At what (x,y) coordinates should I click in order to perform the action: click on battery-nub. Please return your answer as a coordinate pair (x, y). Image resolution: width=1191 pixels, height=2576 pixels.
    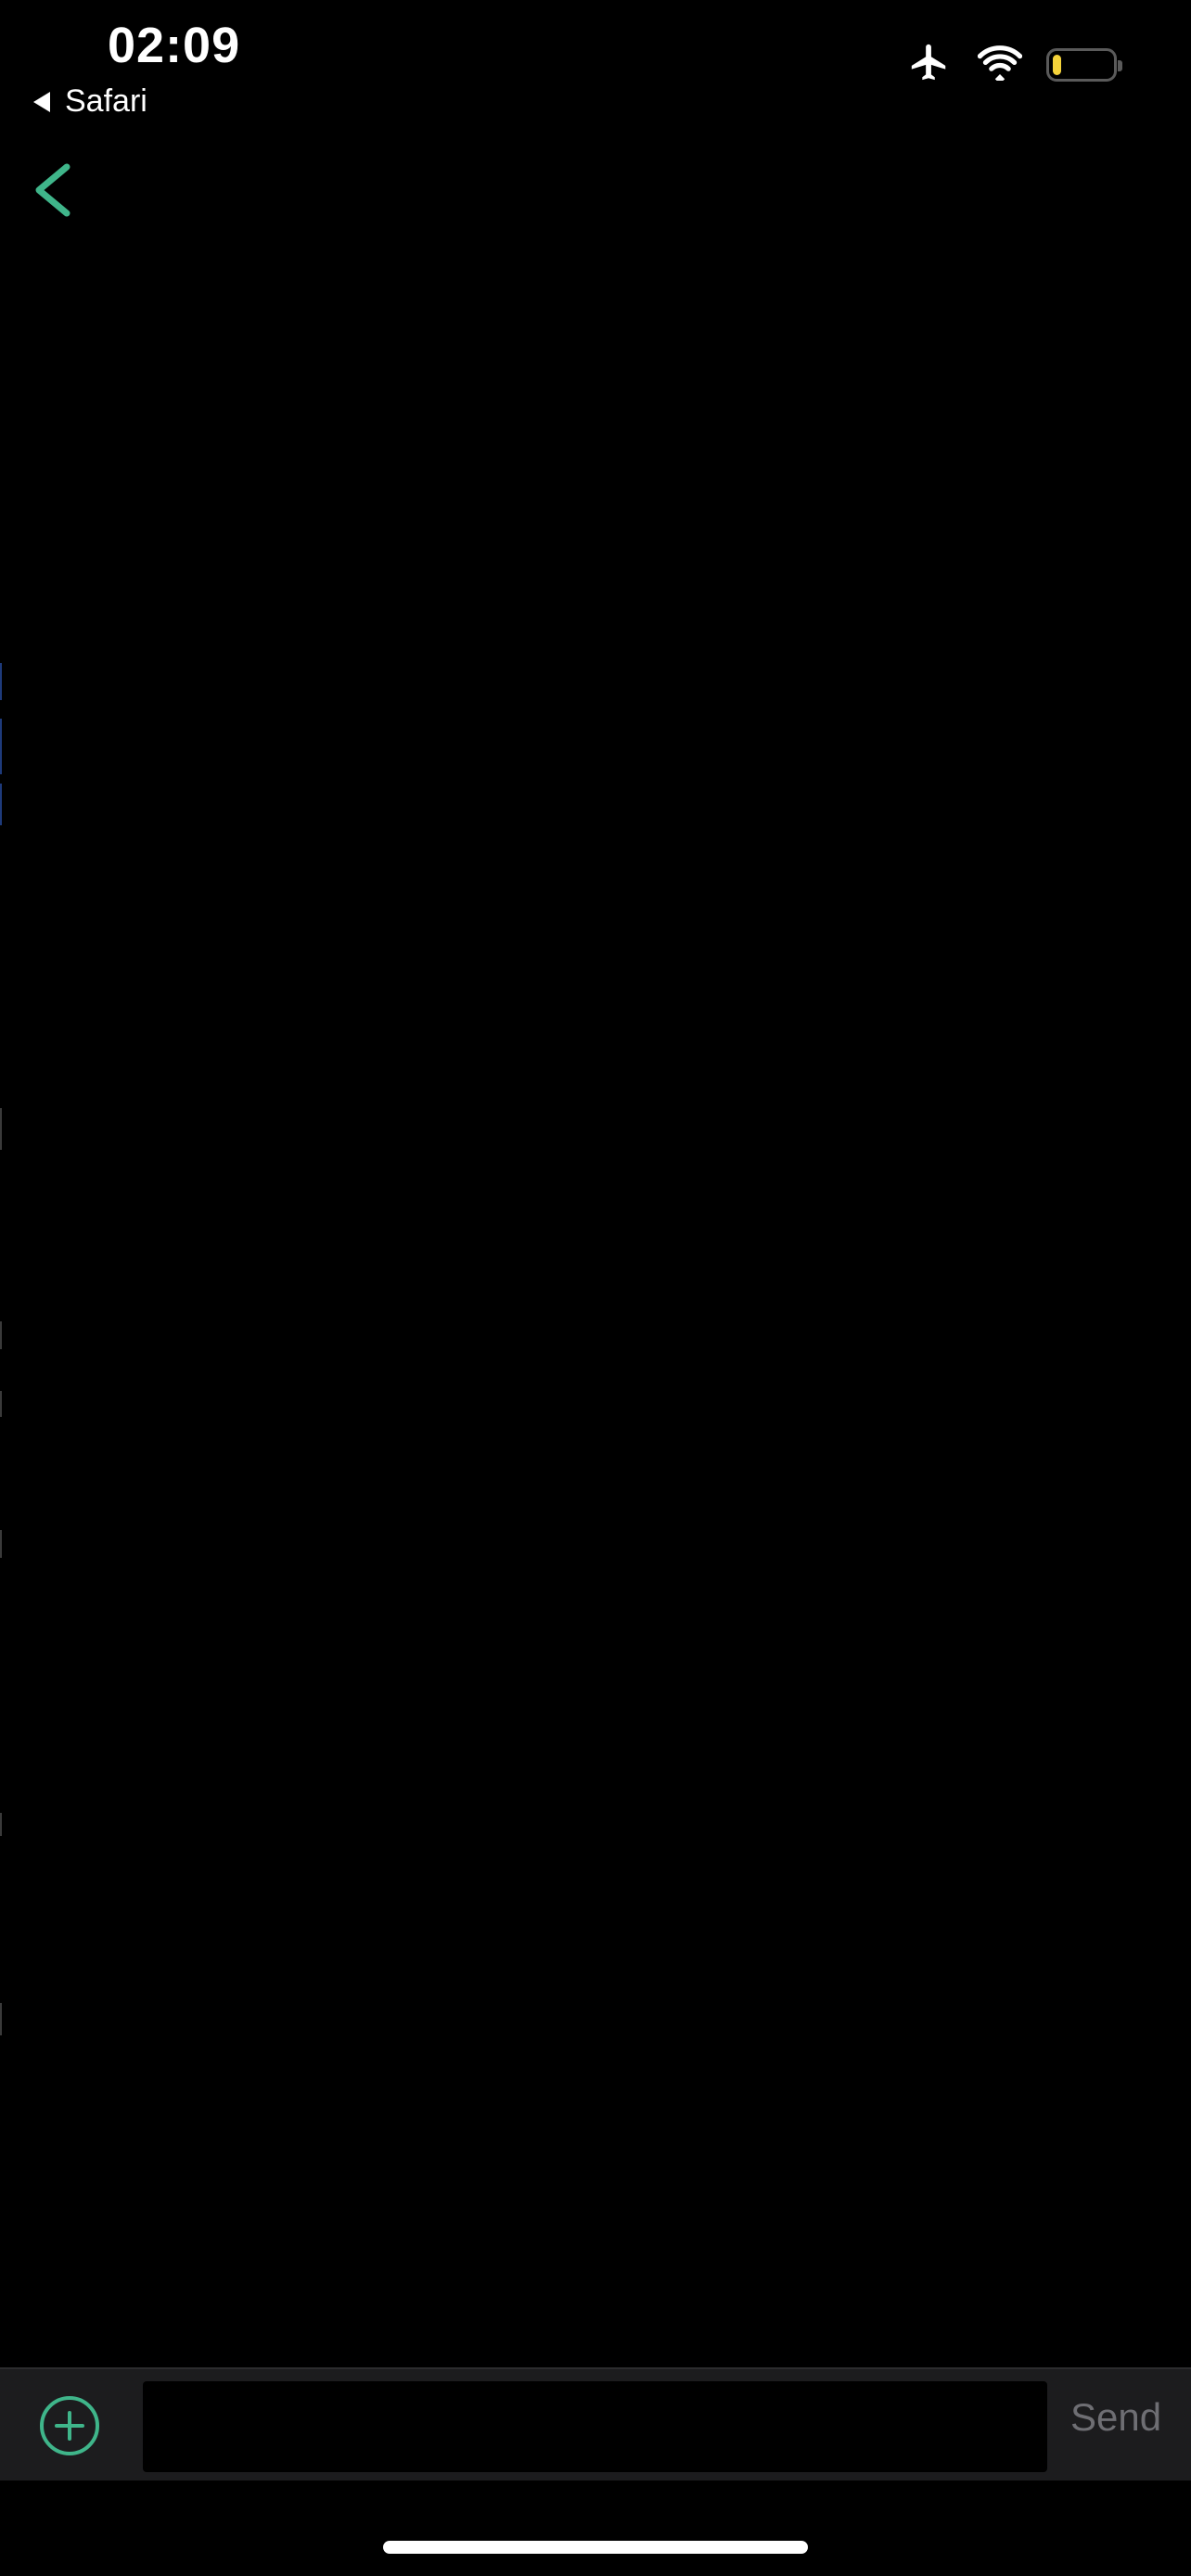
    Looking at the image, I should click on (1120, 65).